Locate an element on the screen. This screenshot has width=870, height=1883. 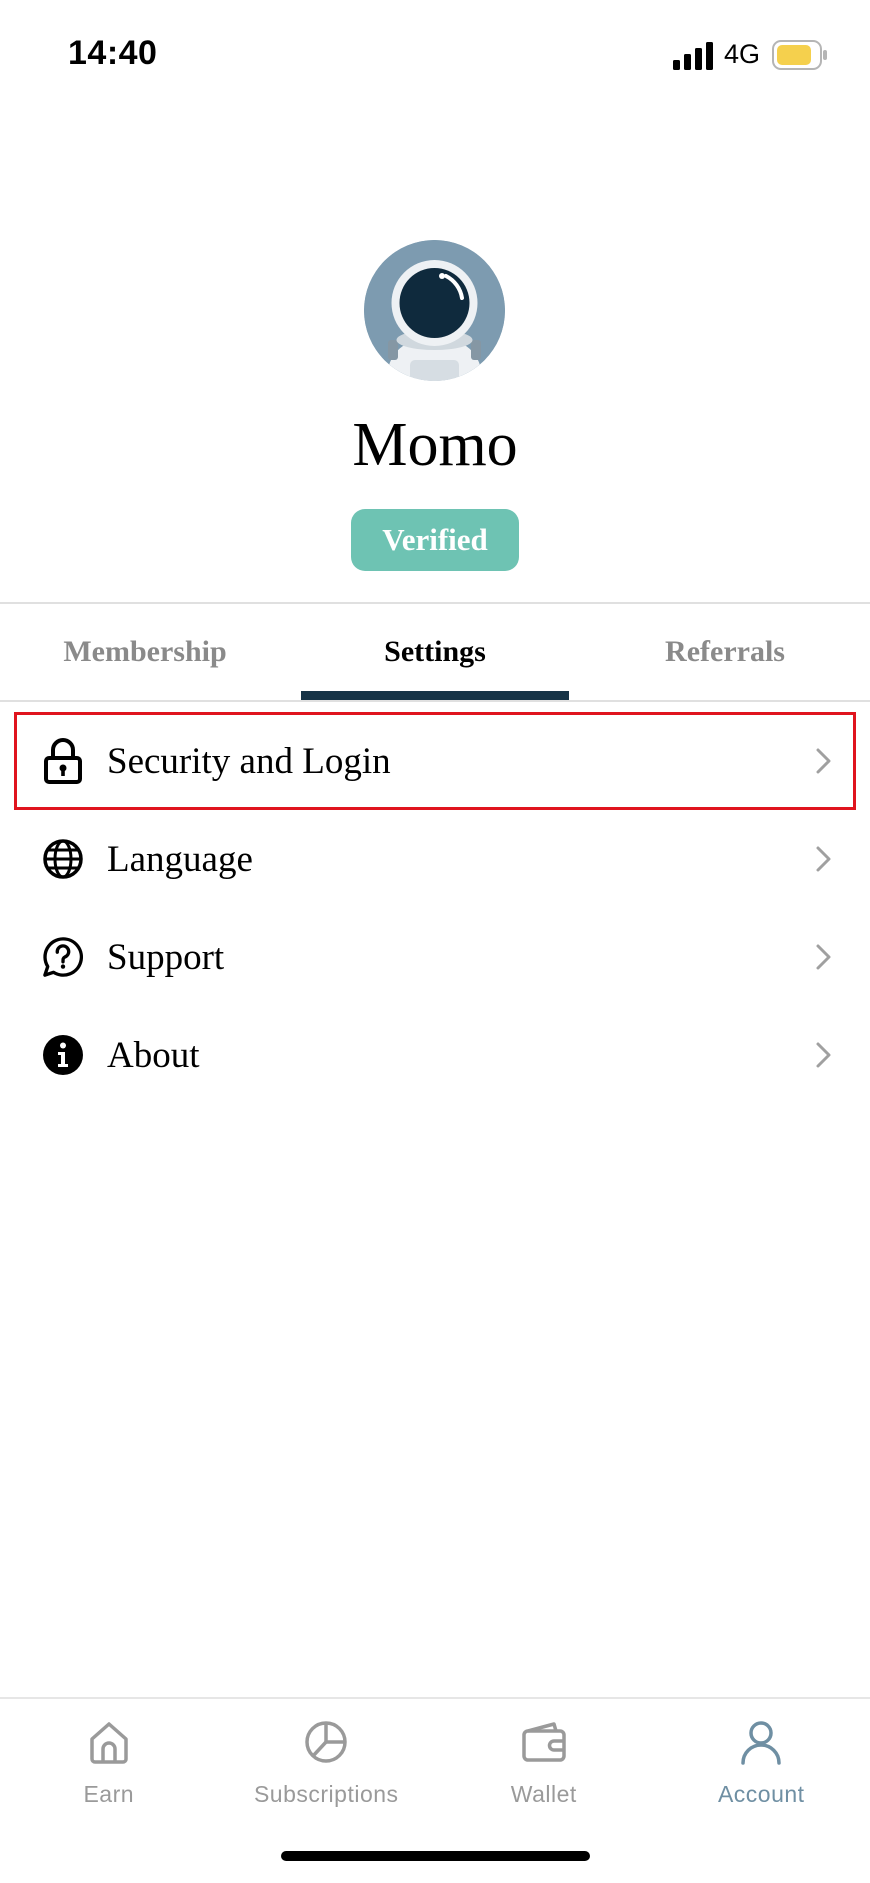
avatar is located at coordinates (434, 310).